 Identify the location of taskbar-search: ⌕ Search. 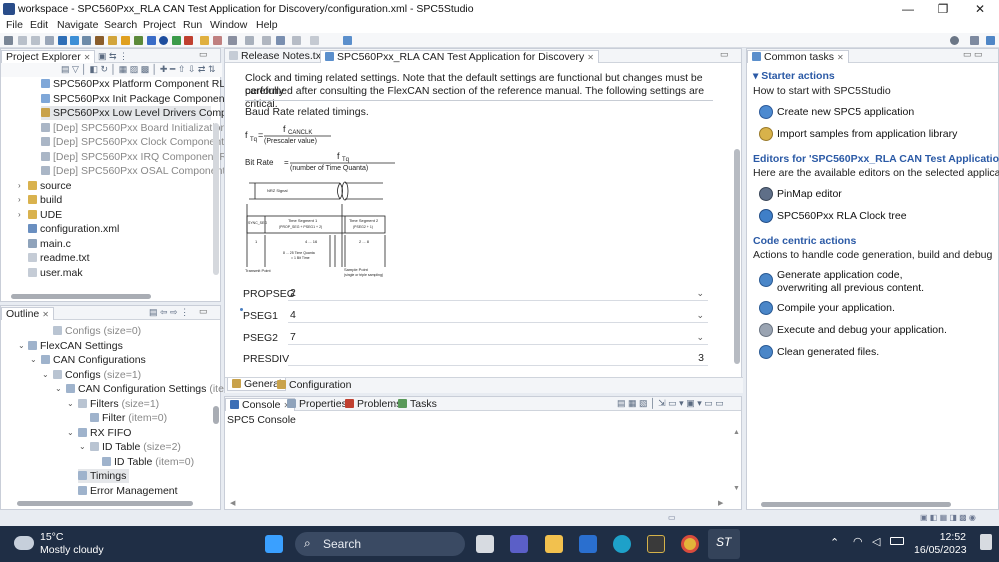
(380, 544).